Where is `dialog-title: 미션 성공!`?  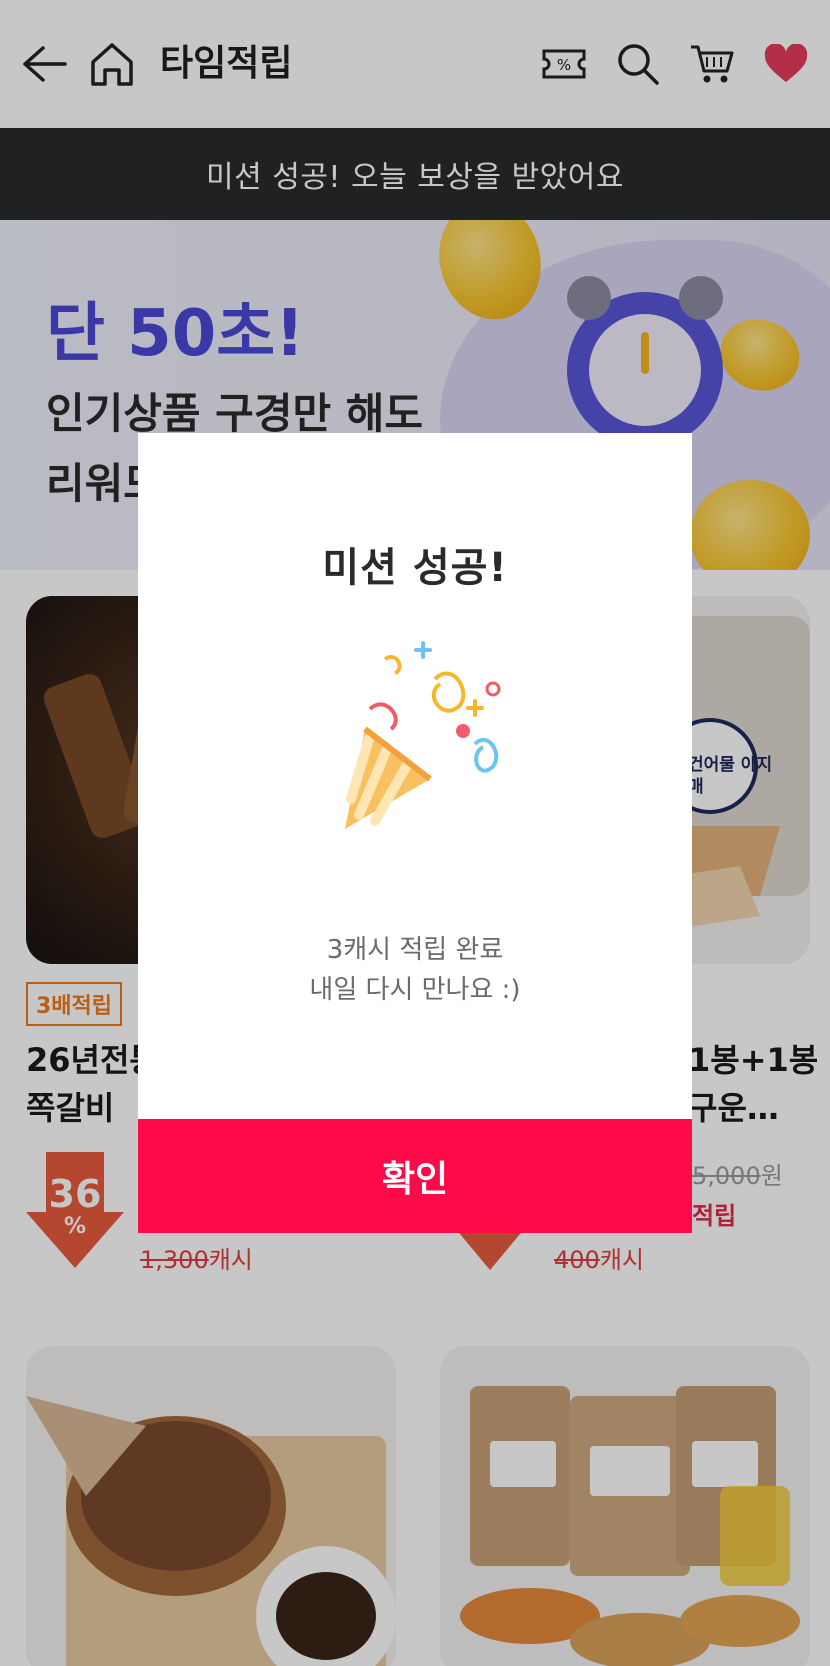 dialog-title: 미션 성공! is located at coordinates (415, 568).